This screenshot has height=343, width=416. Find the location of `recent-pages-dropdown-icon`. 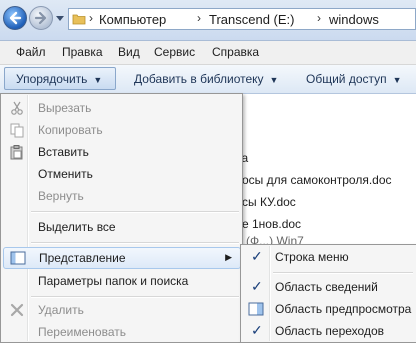

recent-pages-dropdown-icon is located at coordinates (60, 18).